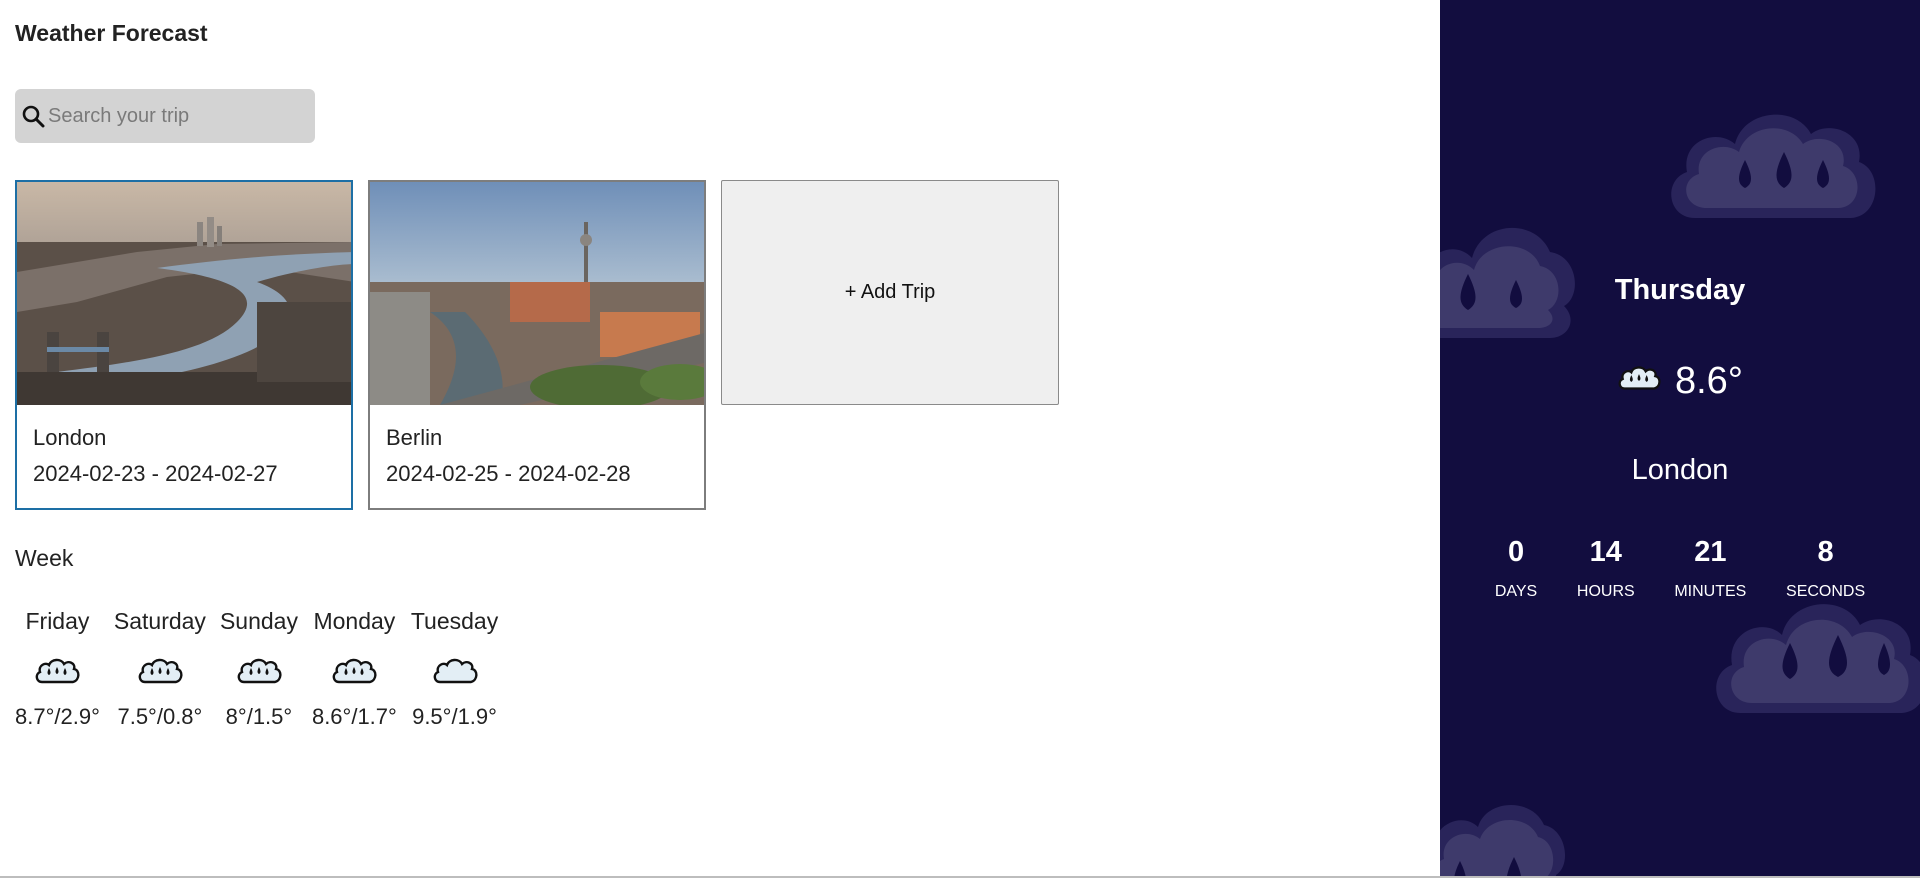 The width and height of the screenshot is (1920, 878). I want to click on day-name: Saturday, so click(159, 621).